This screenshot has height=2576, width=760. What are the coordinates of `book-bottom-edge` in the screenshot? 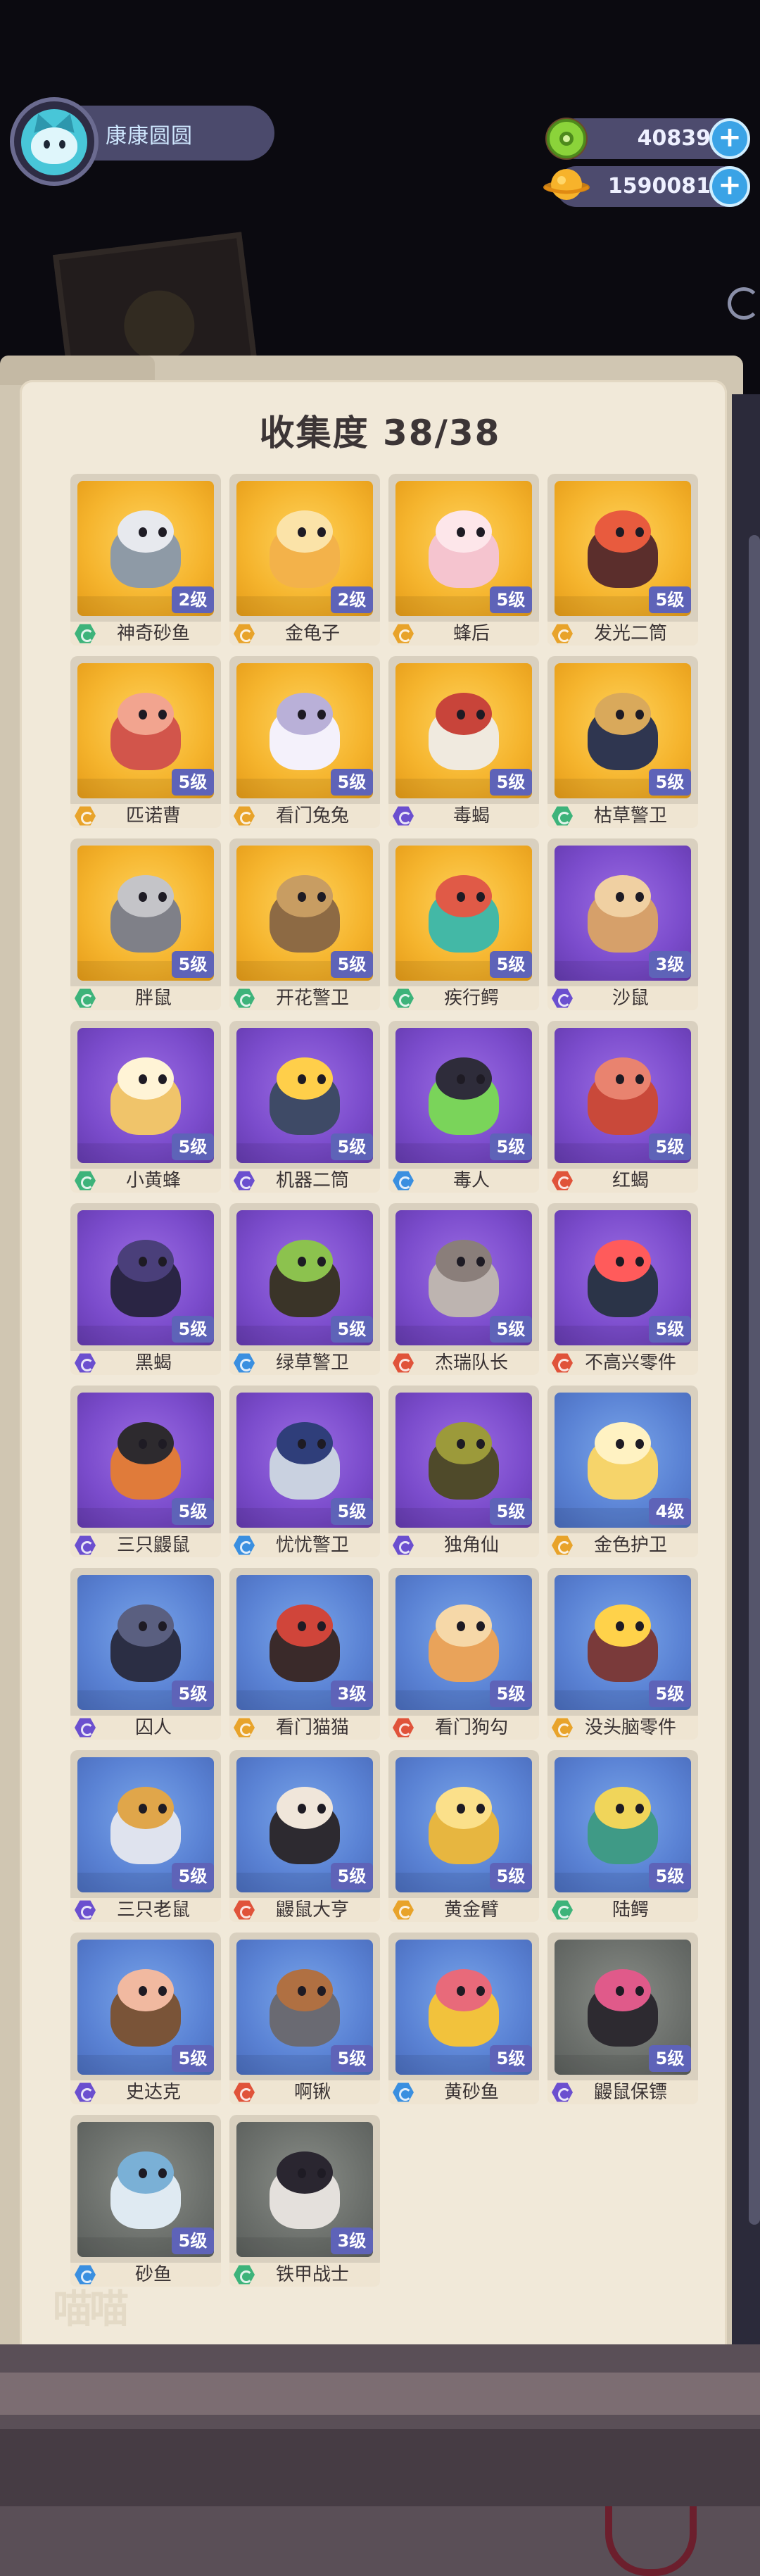 It's located at (380, 2460).